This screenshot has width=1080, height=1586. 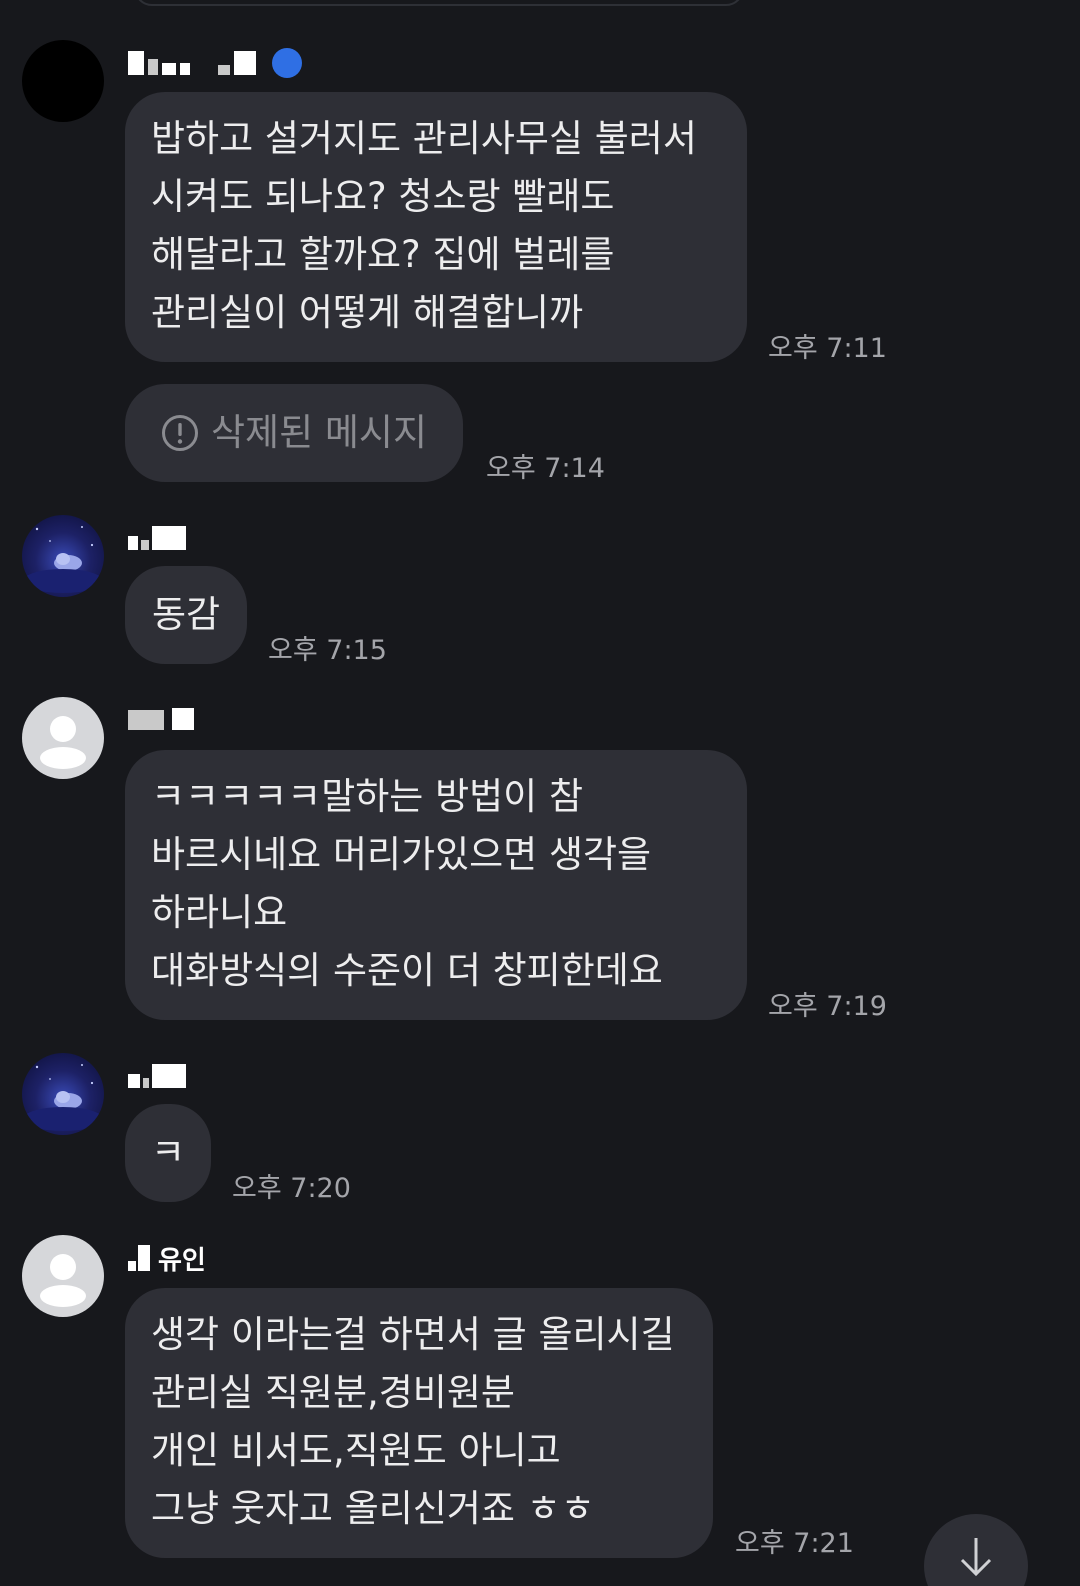 I want to click on message-timestamp: 오후 7:11, so click(x=827, y=348).